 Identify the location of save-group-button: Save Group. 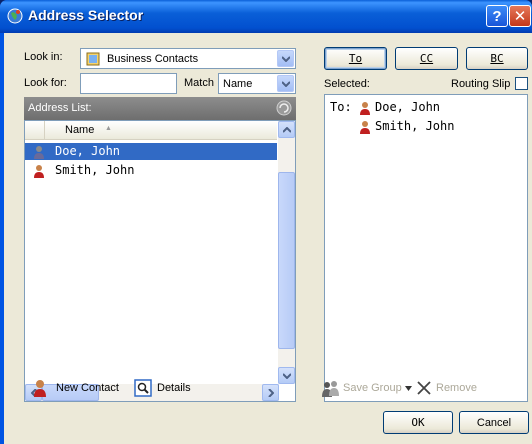
(372, 388).